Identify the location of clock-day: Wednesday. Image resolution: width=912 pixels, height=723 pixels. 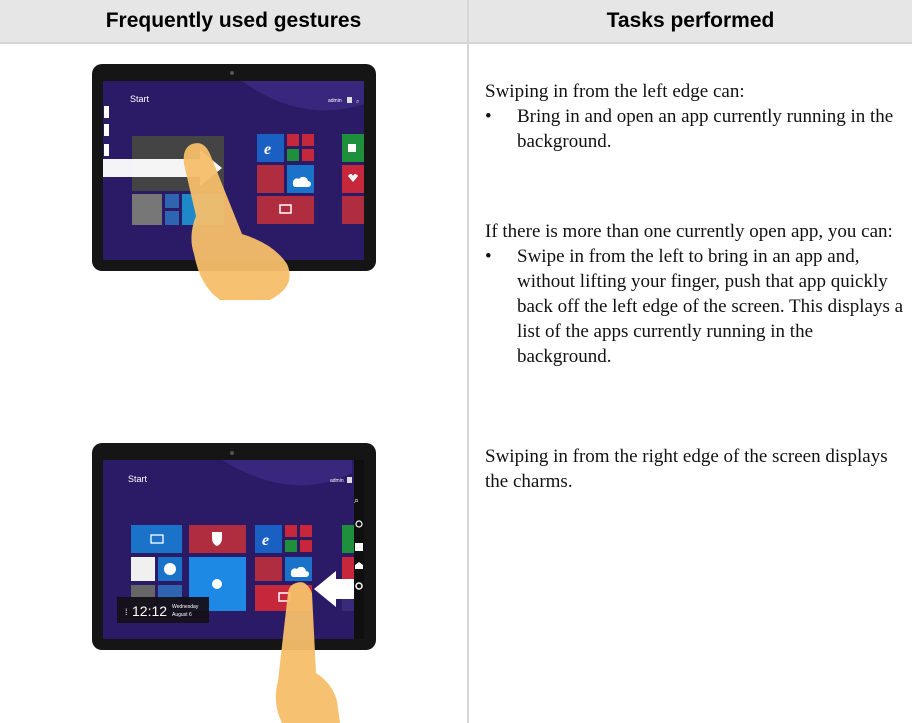
(185, 607).